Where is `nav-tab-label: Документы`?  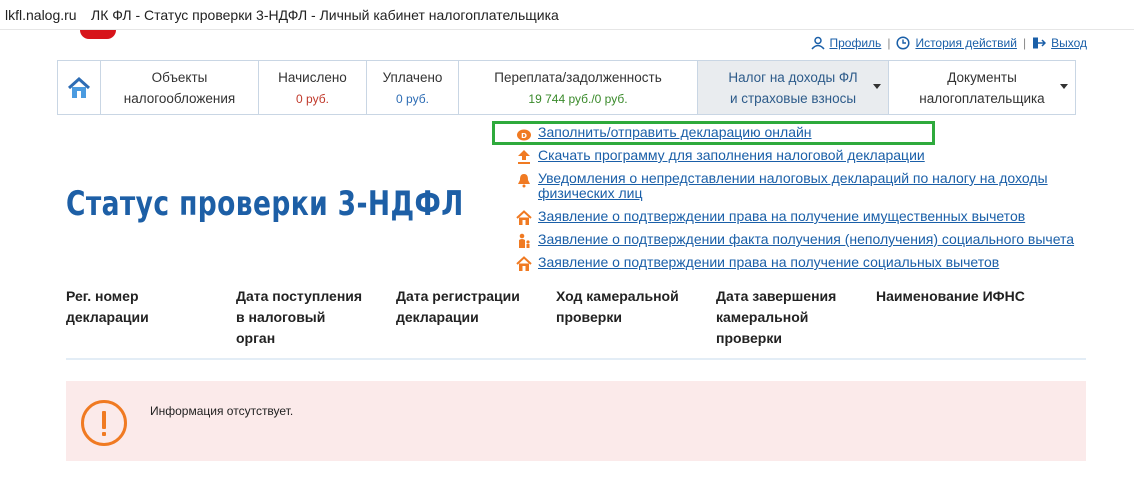
nav-tab-label: Документы is located at coordinates (982, 77).